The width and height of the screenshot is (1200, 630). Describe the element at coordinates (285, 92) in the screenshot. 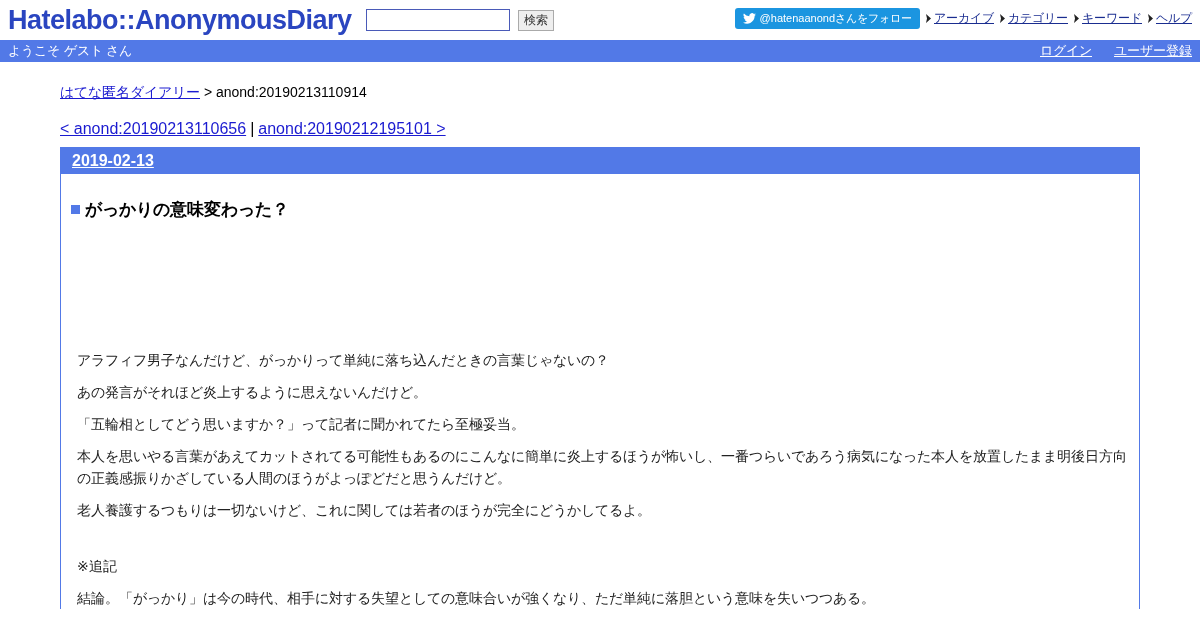

I see `breadcrumb-current: > anond:20190213110914` at that location.